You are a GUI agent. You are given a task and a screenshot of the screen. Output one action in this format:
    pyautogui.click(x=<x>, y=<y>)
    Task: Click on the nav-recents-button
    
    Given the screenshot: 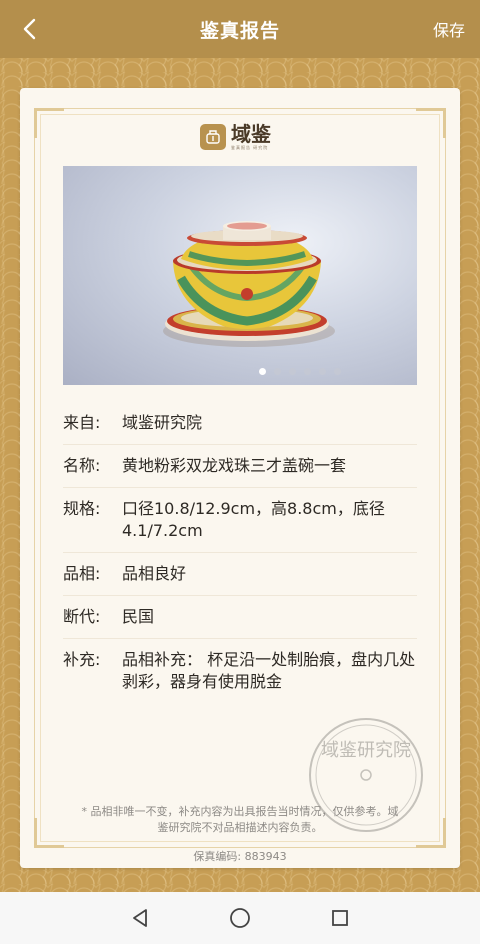 What is the action you would take?
    pyautogui.click(x=340, y=918)
    